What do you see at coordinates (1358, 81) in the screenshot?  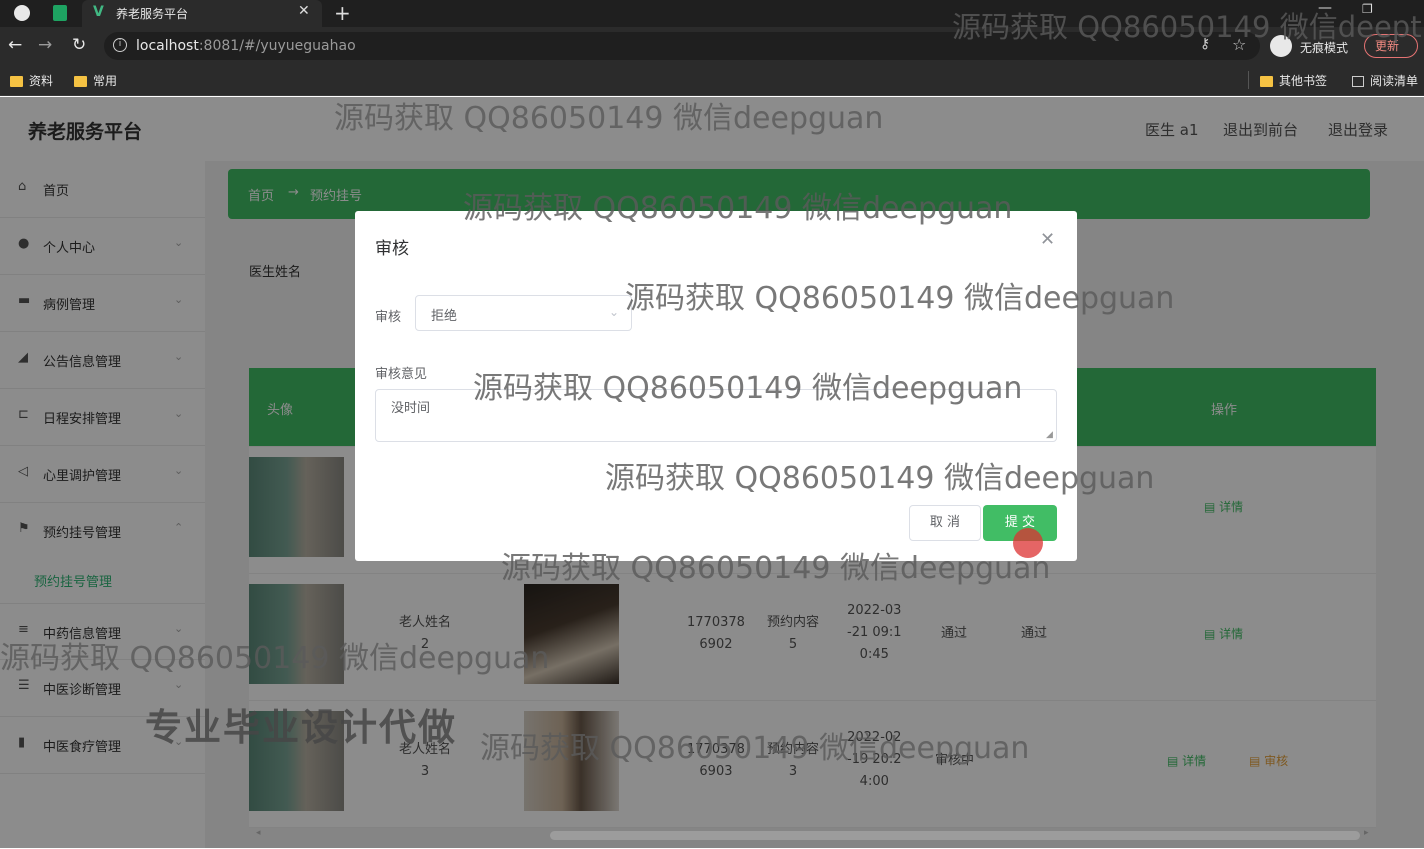 I see `reading-list-icon` at bounding box center [1358, 81].